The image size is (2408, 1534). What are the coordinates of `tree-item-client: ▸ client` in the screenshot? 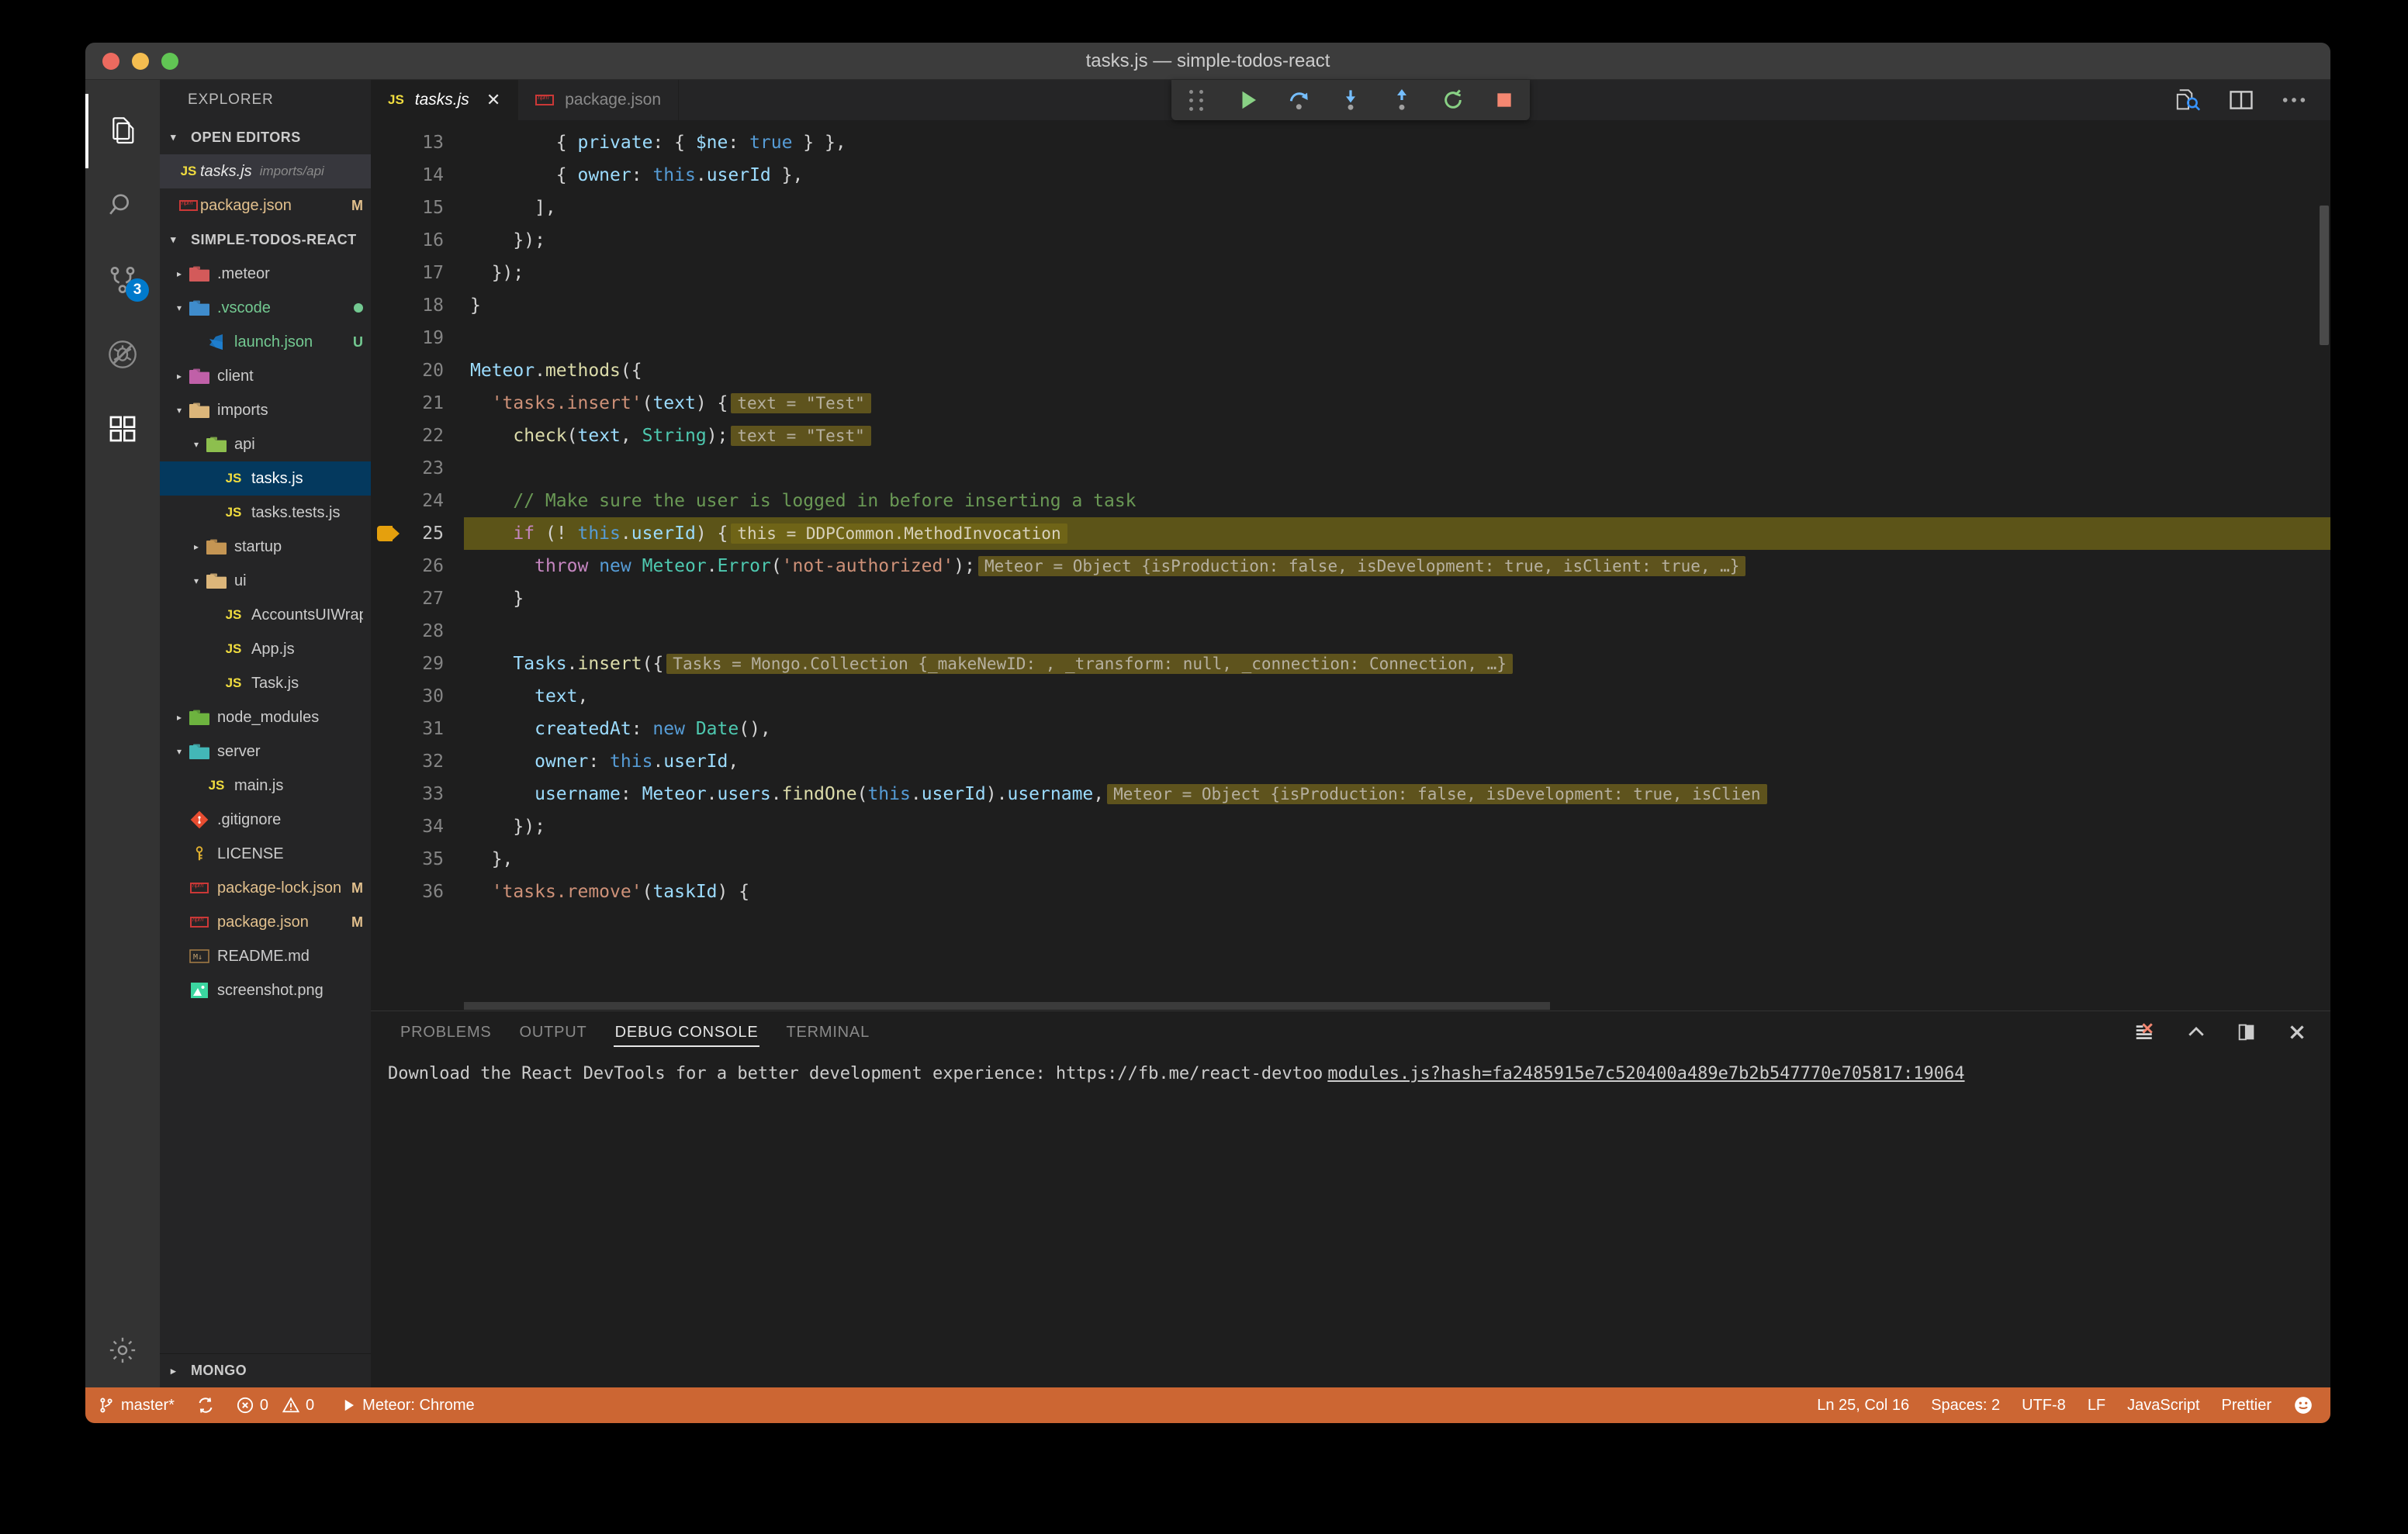 It's located at (265, 376).